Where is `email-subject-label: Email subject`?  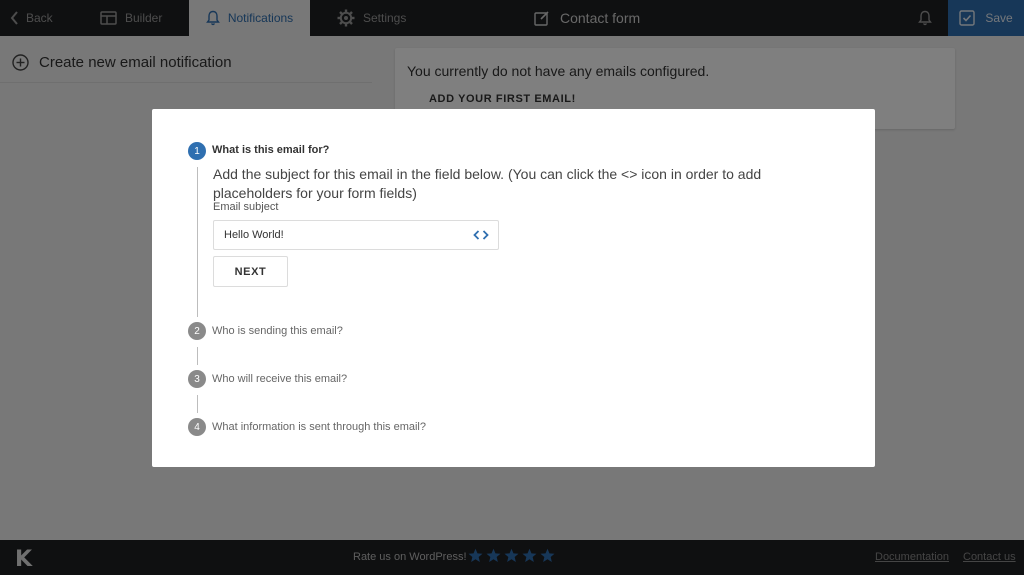 email-subject-label: Email subject is located at coordinates (246, 207).